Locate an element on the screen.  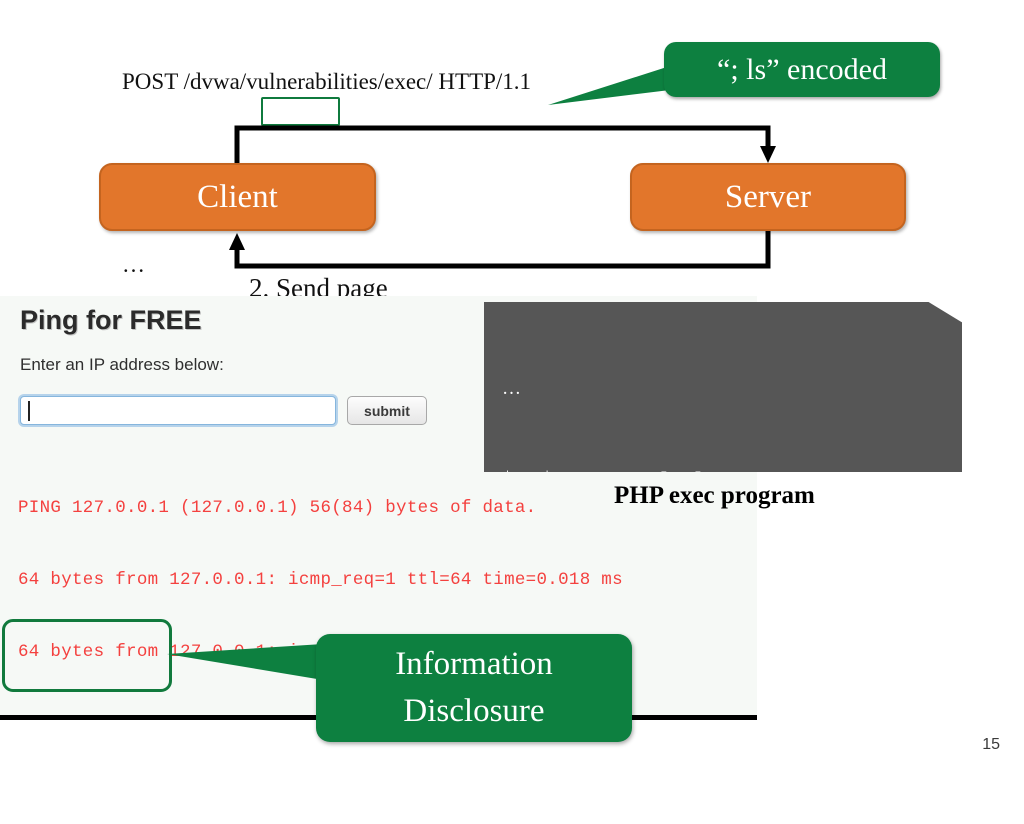
encoded-callout-label: “; ls” encoded is located at coordinates (802, 69).